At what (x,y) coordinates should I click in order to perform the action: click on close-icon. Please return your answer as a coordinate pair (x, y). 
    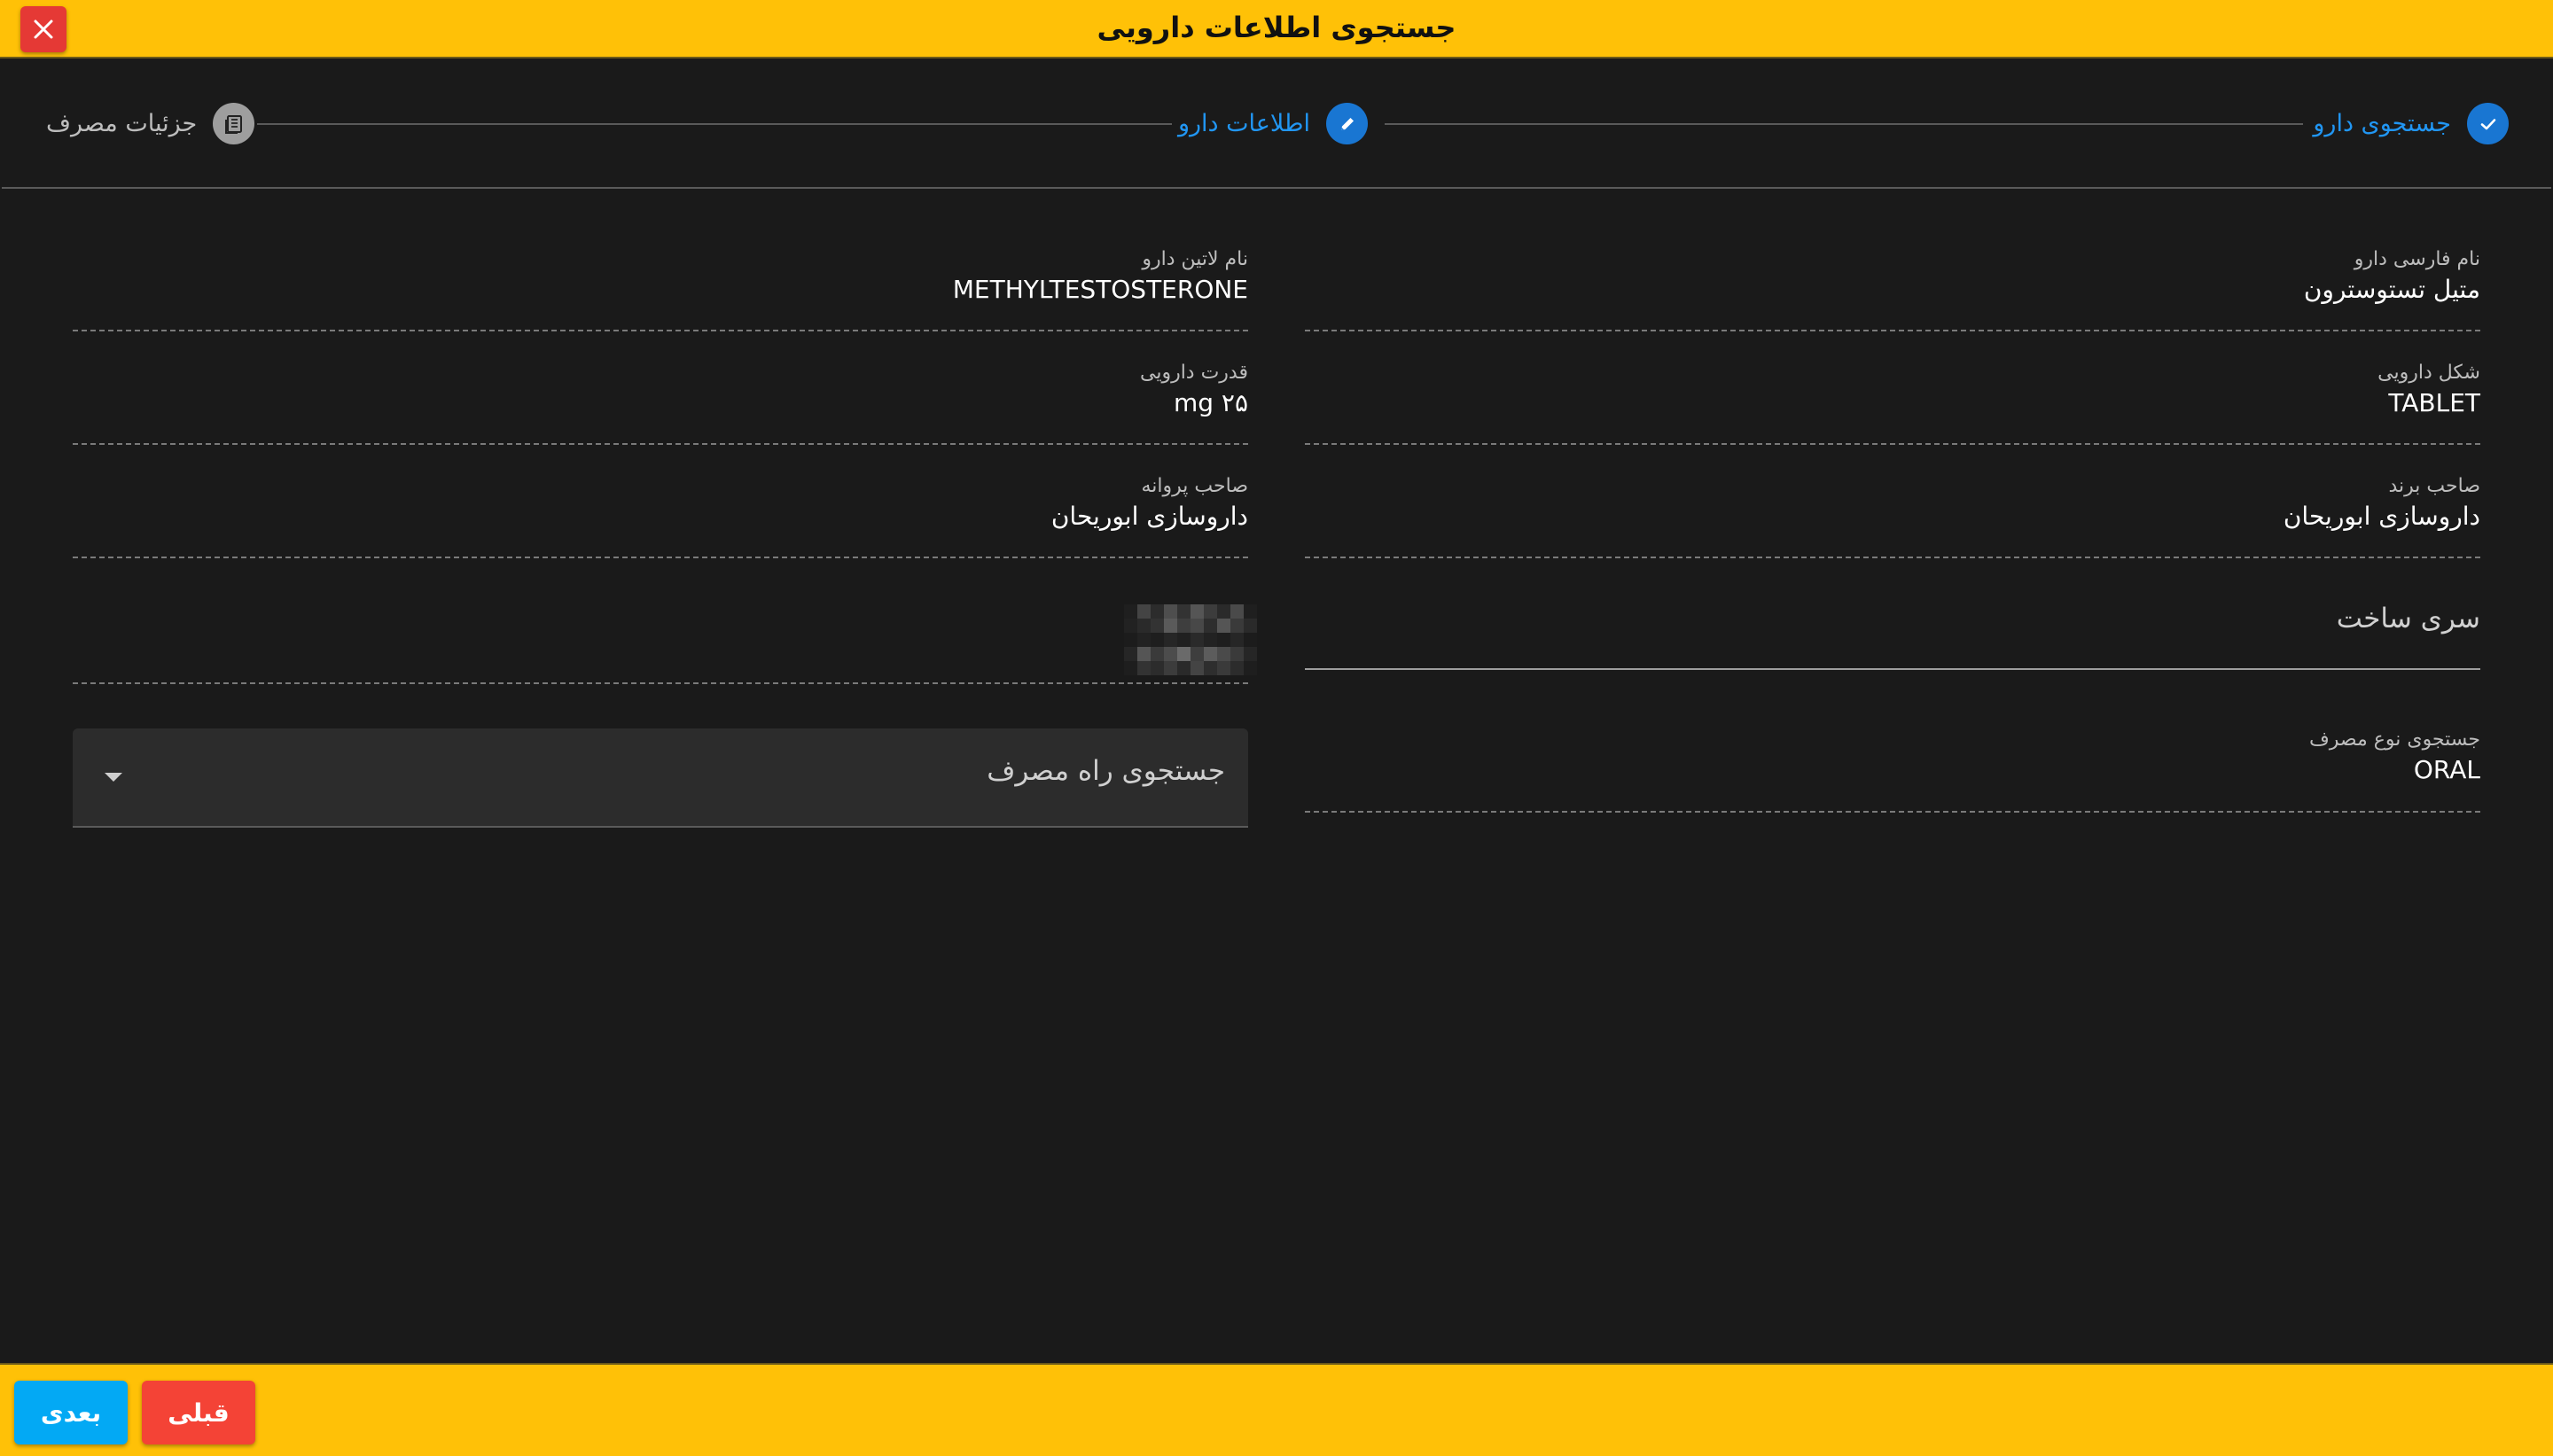
    Looking at the image, I should click on (43, 29).